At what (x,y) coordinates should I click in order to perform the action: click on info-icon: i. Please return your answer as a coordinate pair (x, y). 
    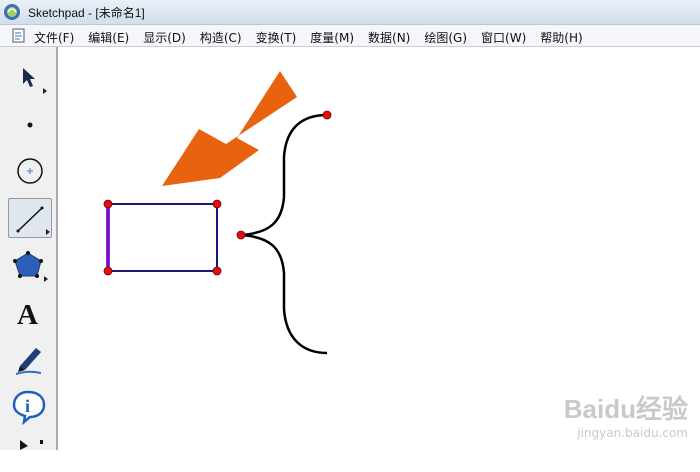
    Looking at the image, I should click on (29, 408).